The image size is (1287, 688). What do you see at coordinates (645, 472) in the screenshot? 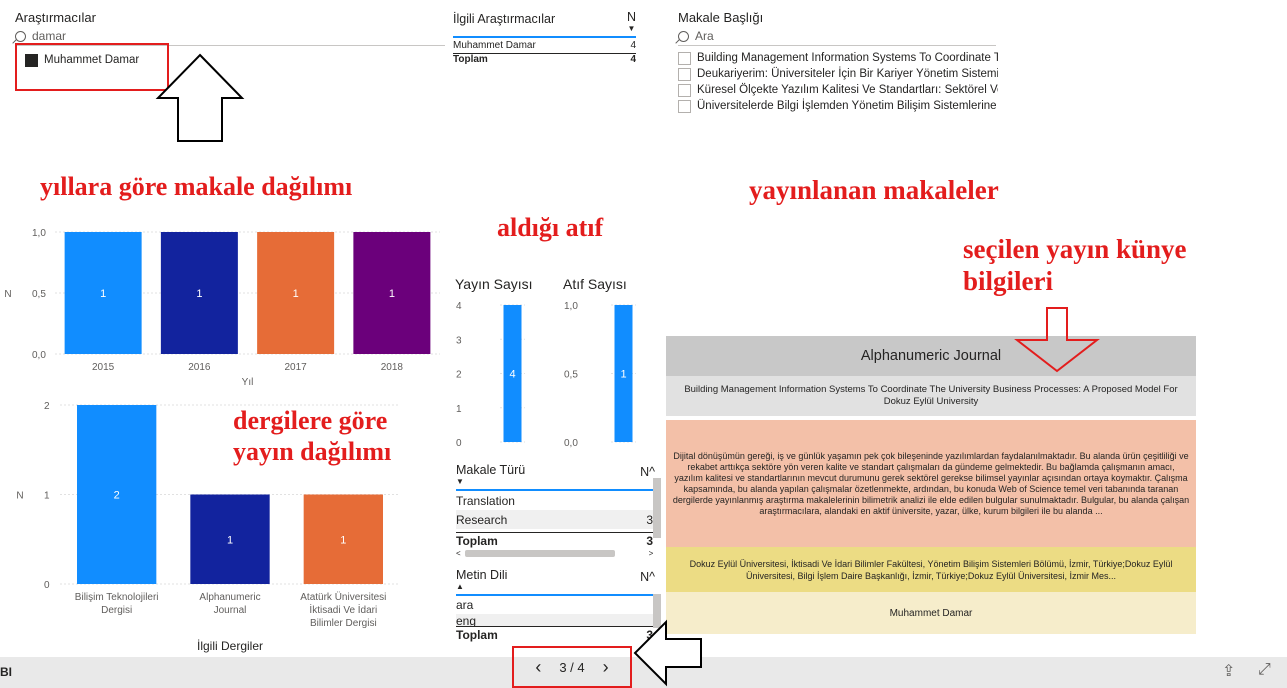
I see `col-header-n-label: N` at bounding box center [645, 472].